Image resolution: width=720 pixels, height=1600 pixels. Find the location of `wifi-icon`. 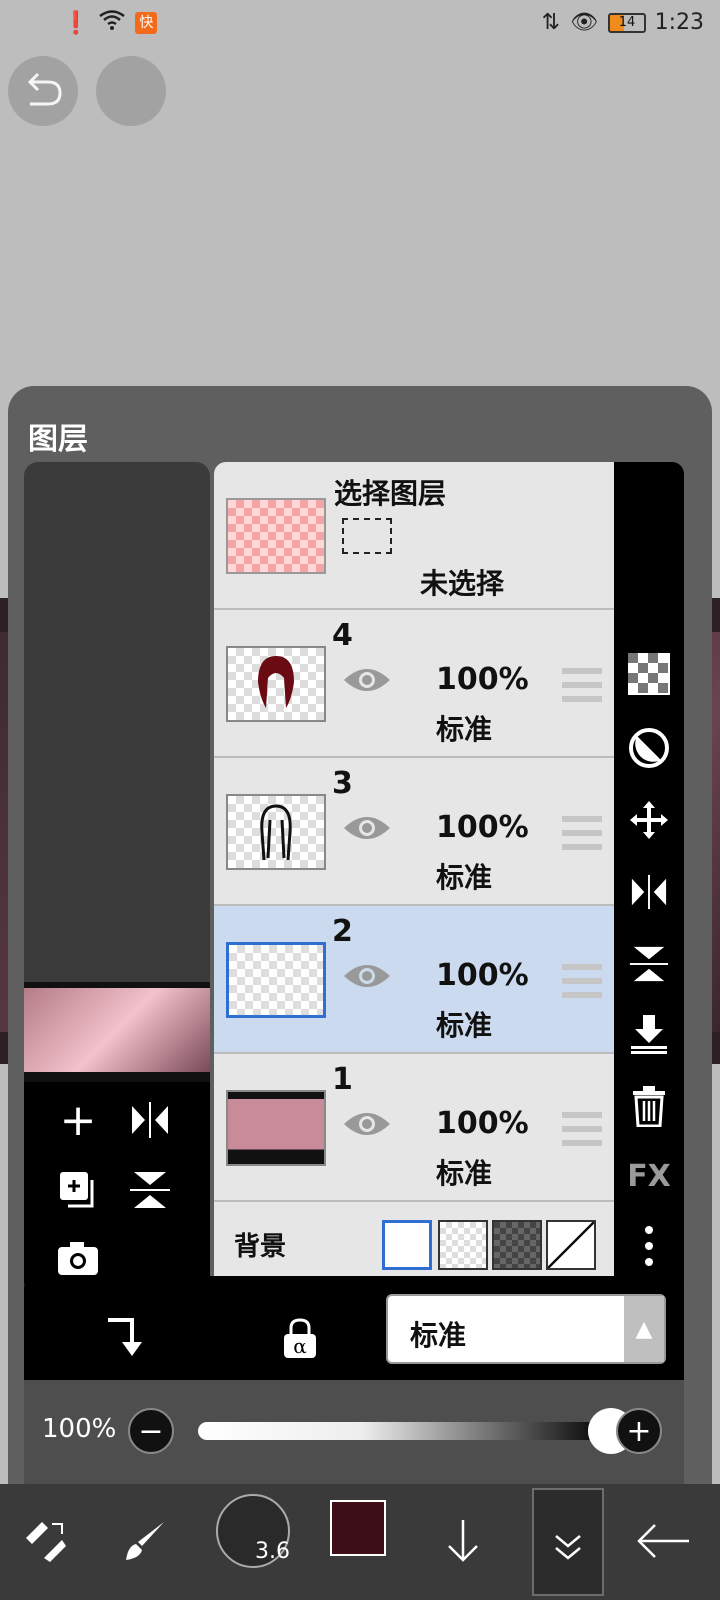

wifi-icon is located at coordinates (112, 23).